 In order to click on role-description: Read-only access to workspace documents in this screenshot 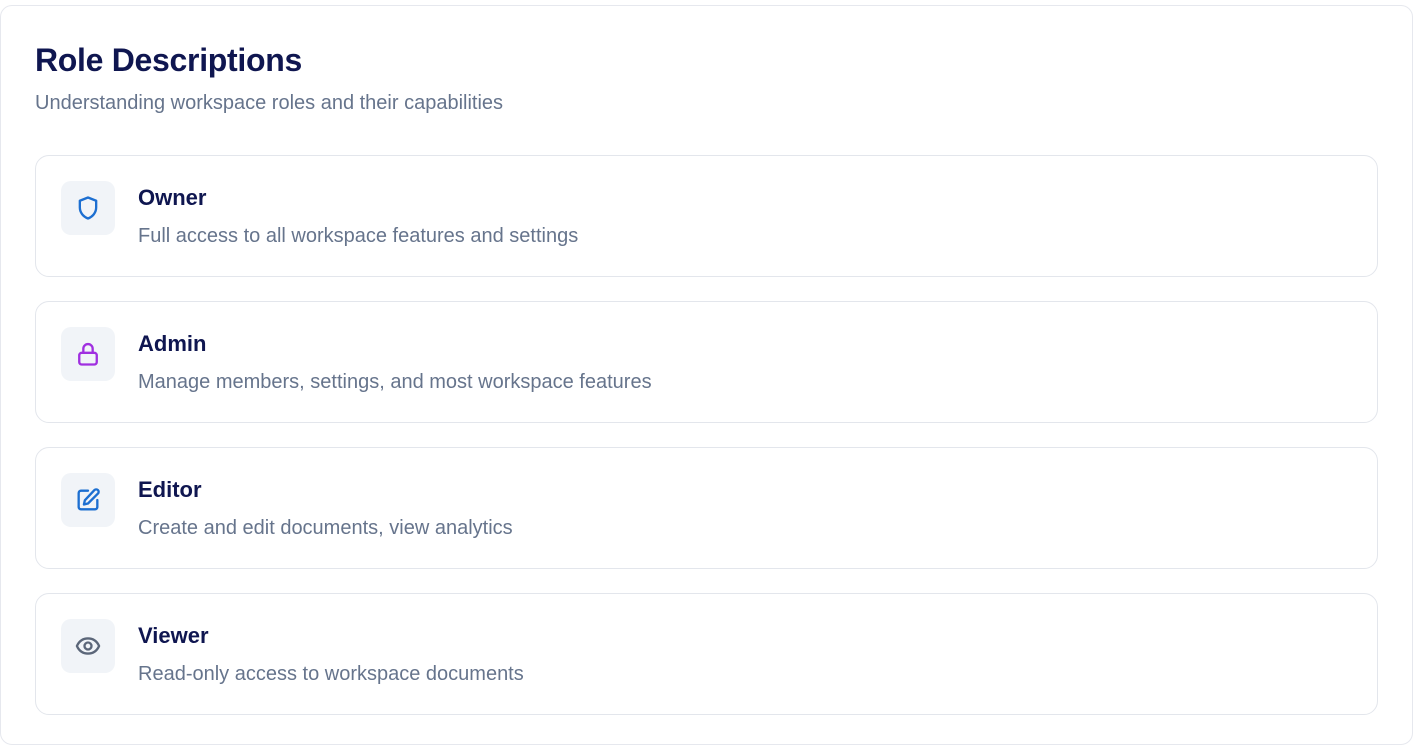, I will do `click(331, 674)`.